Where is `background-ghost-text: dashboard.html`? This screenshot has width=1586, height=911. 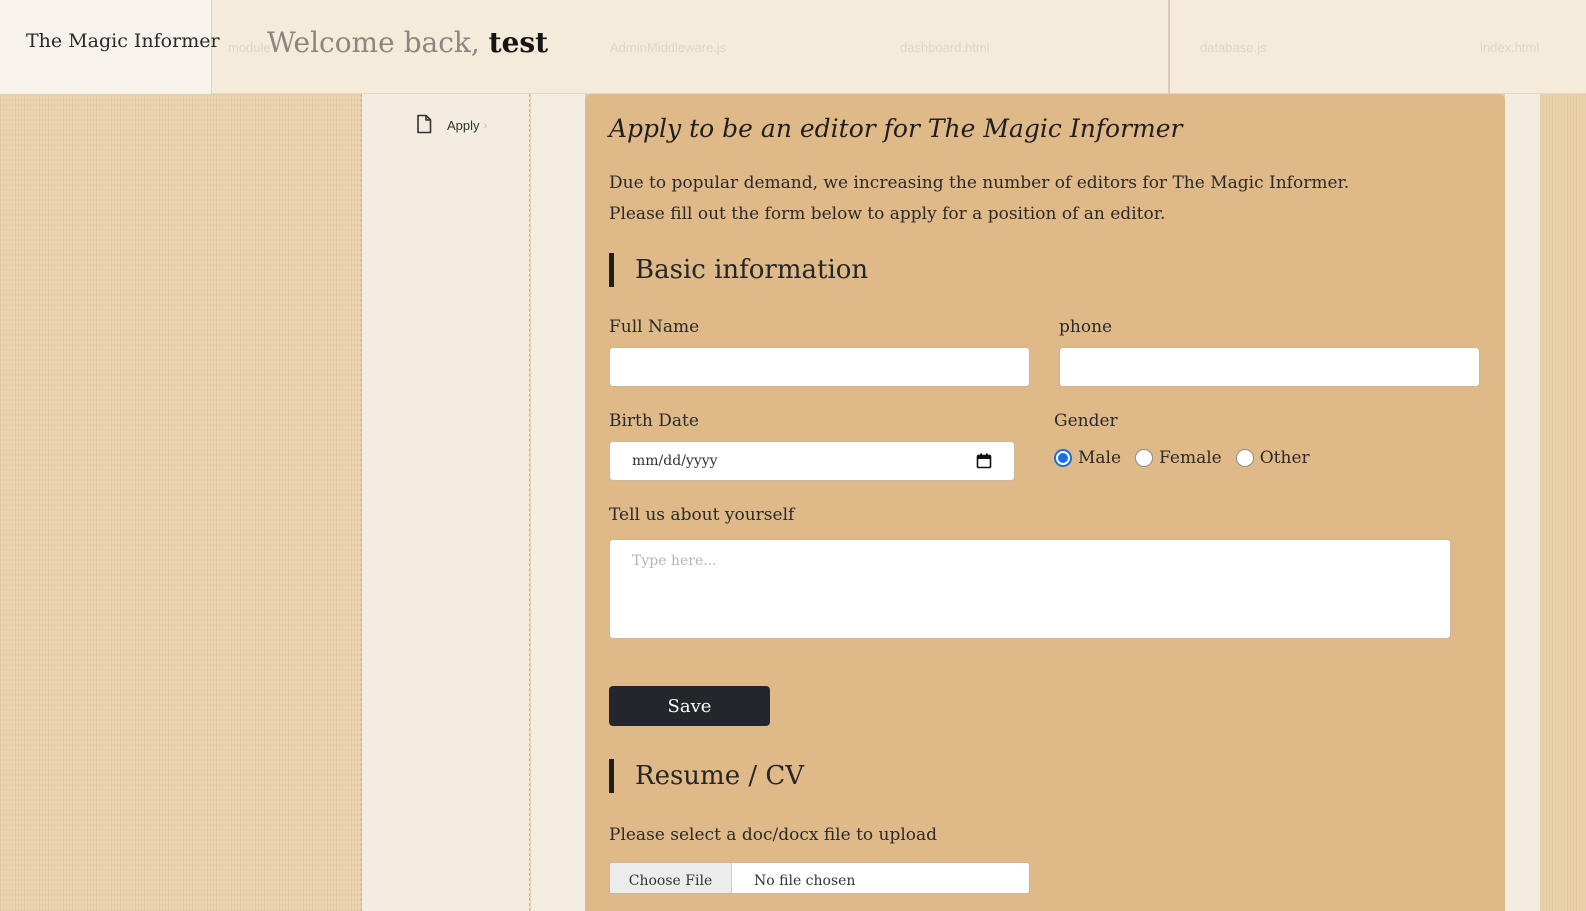 background-ghost-text: dashboard.html is located at coordinates (945, 47).